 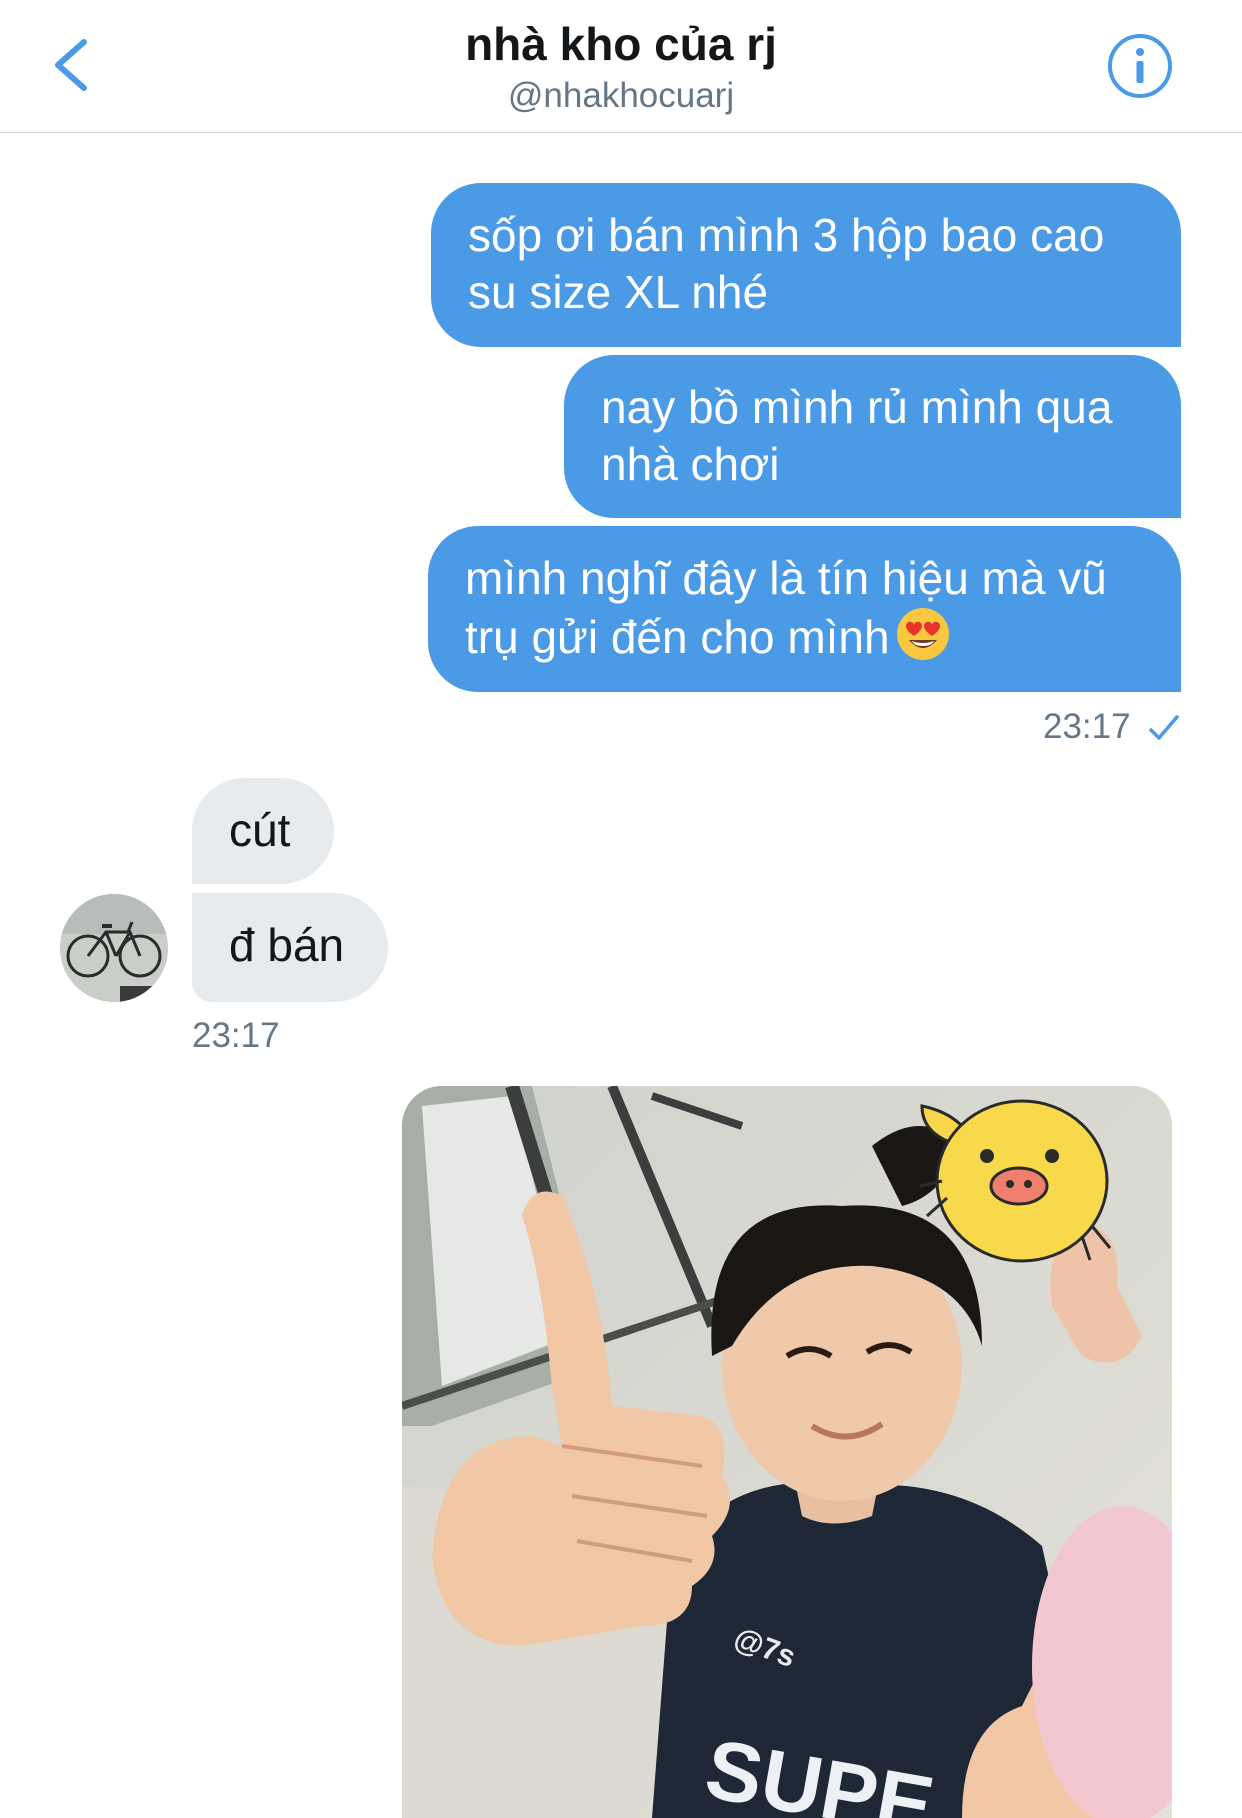 I want to click on conversation-handle: @nhakhocuarj, so click(x=621, y=96).